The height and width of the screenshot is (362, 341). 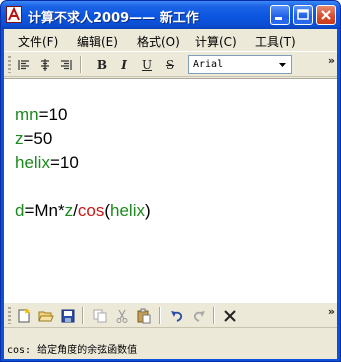 I want to click on italic-button: I, so click(x=124, y=64).